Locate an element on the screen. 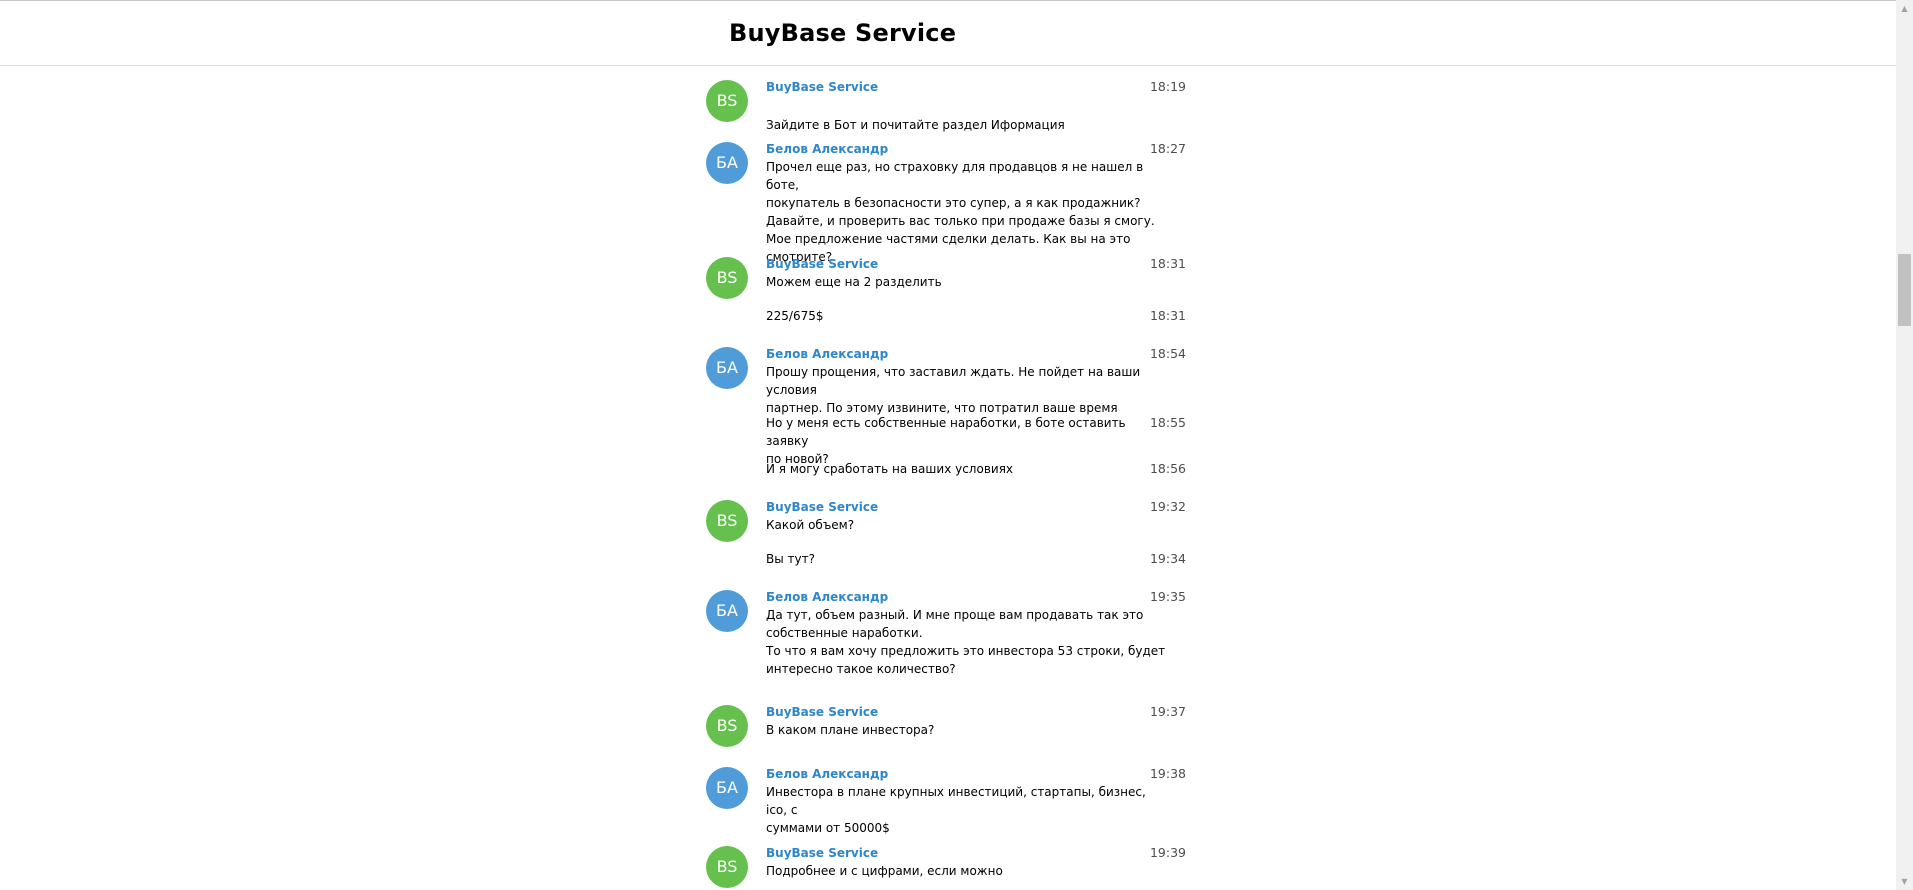 This screenshot has height=890, width=1913. message-text: И я могу сработать на ваших условиях is located at coordinates (890, 469).